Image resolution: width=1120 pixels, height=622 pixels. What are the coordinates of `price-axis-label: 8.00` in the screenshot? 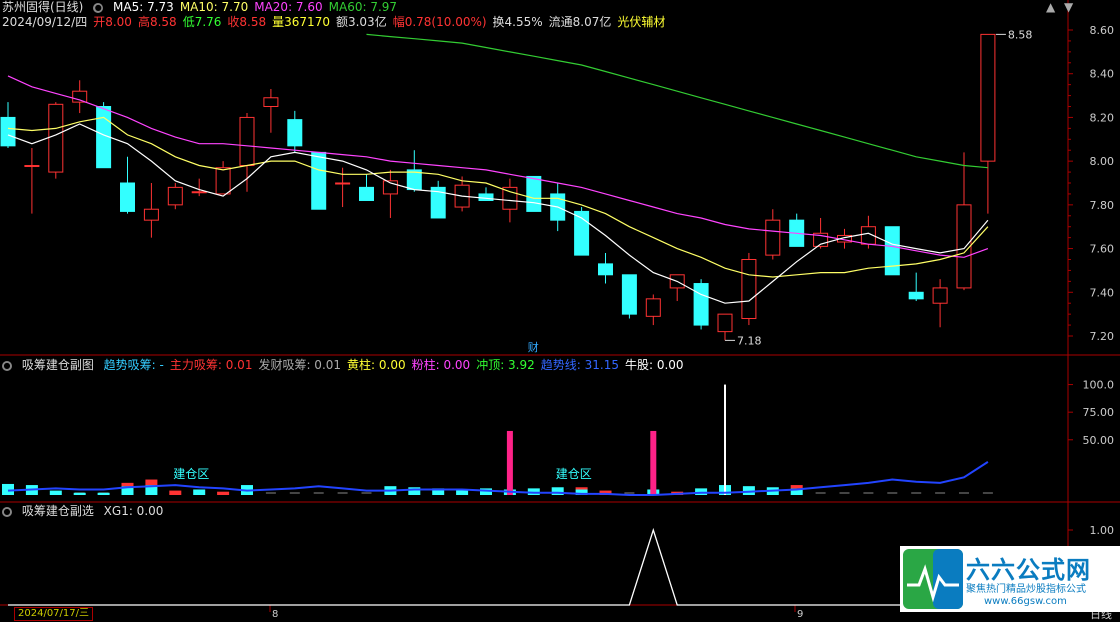 It's located at (1102, 161).